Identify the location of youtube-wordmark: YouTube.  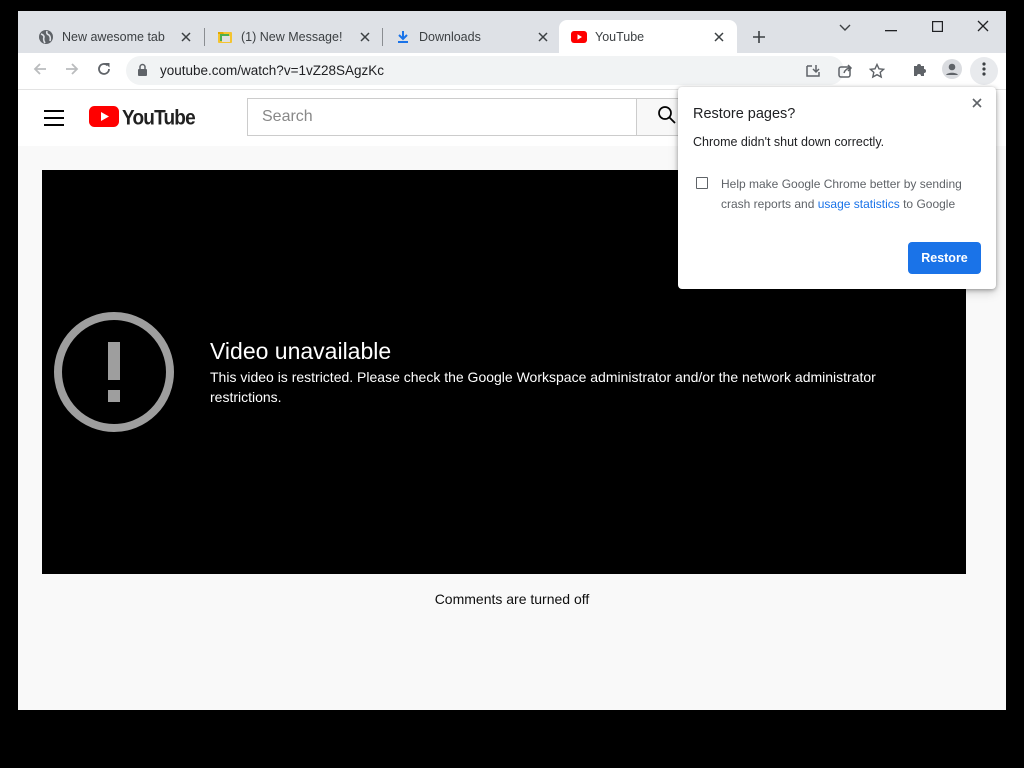
(159, 118).